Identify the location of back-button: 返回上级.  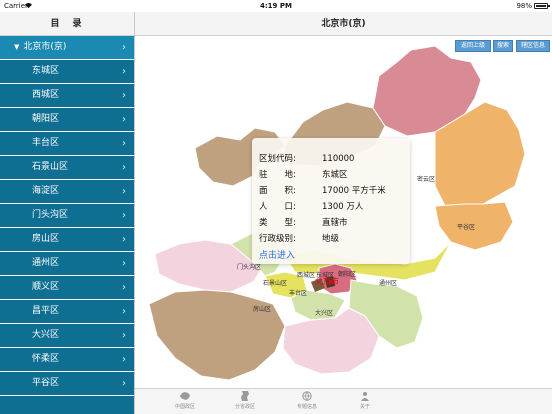
(473, 46).